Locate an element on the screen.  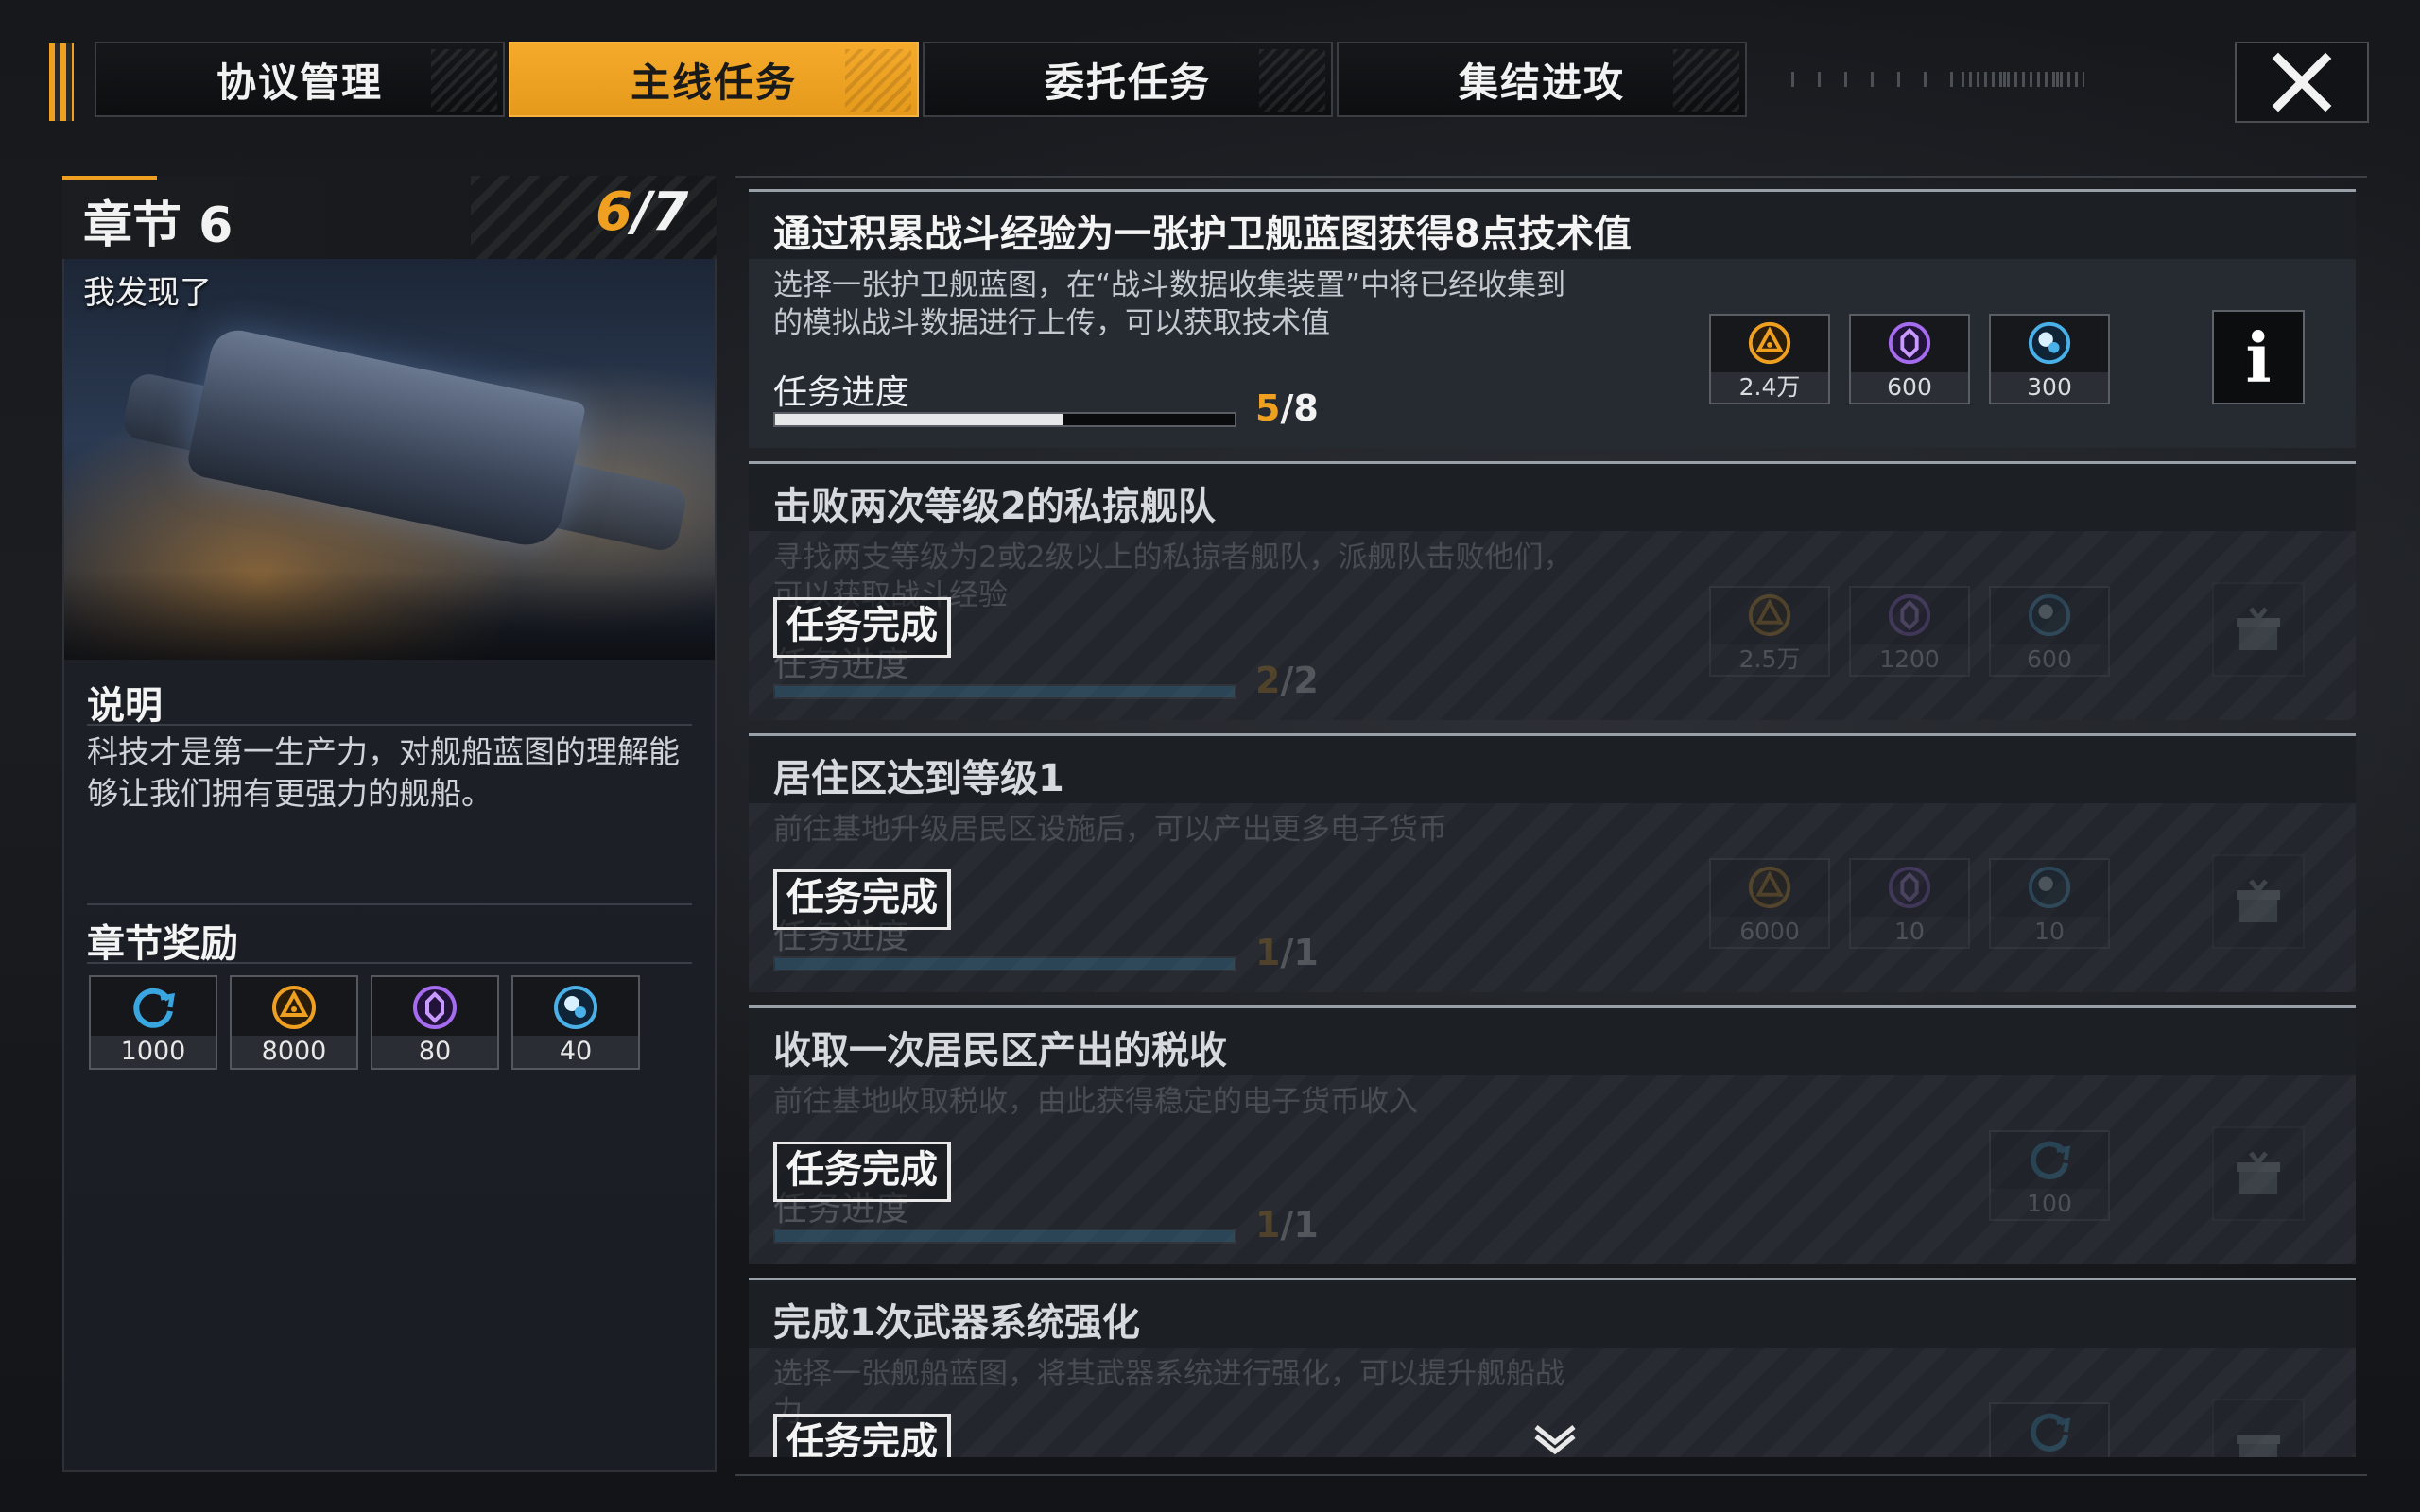
reward-value: 1000 is located at coordinates (153, 1052).